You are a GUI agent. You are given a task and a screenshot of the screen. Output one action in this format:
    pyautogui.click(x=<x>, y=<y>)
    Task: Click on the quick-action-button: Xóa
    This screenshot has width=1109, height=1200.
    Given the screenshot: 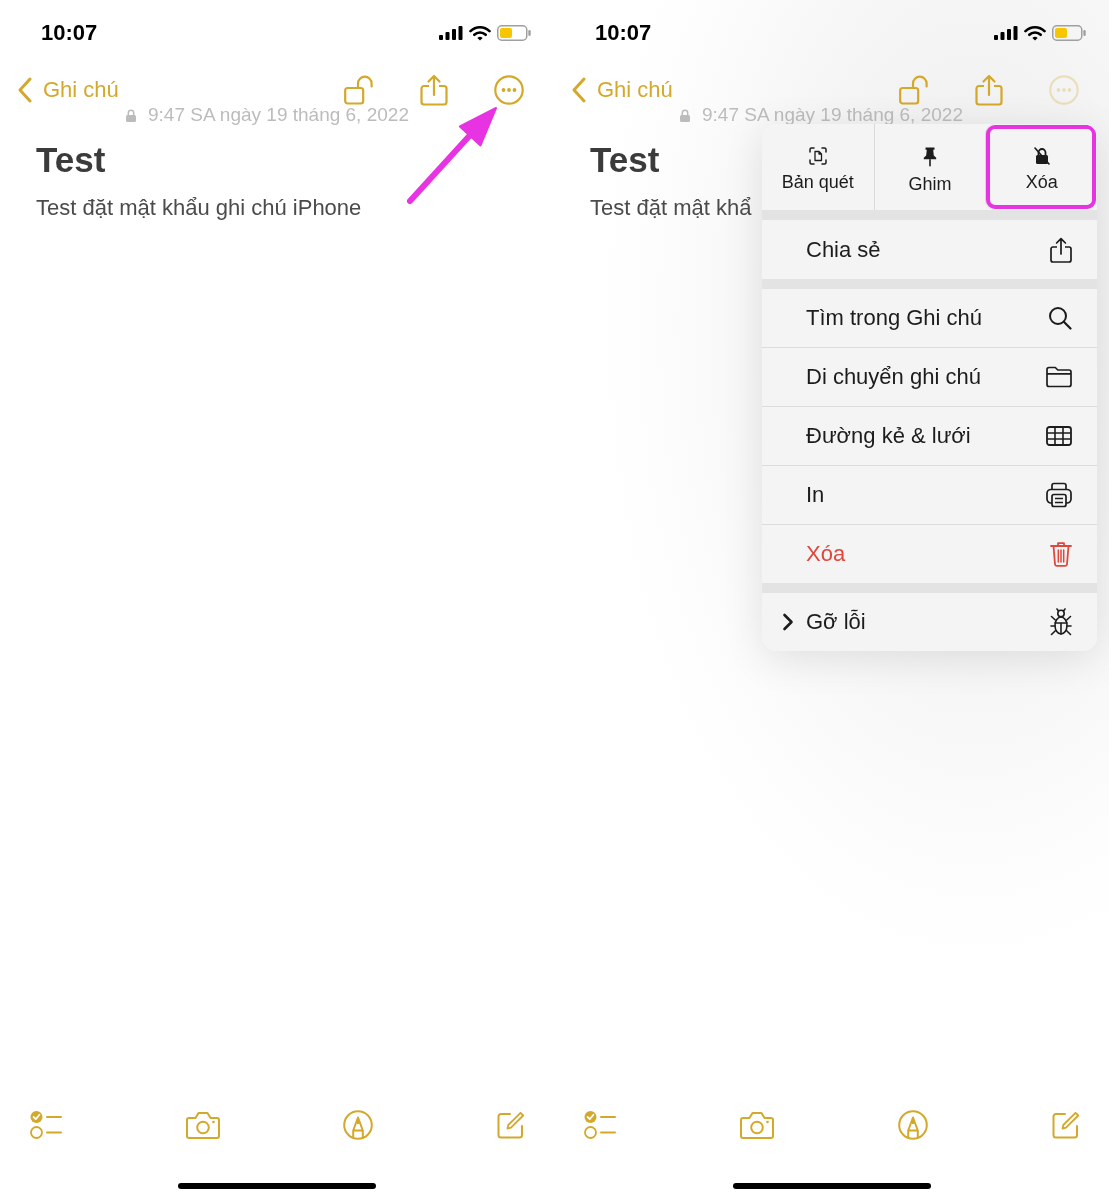 What is the action you would take?
    pyautogui.click(x=1041, y=167)
    